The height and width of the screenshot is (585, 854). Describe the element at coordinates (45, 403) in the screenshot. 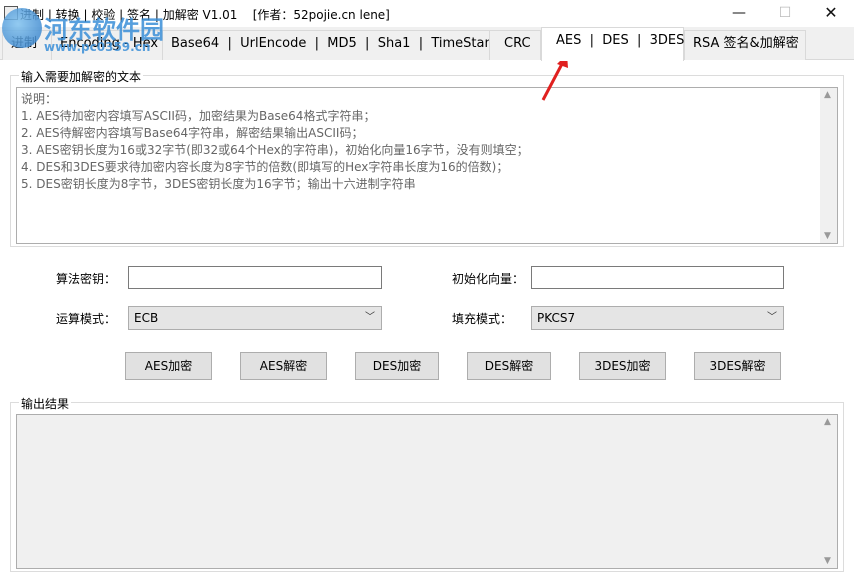

I see `output-group-title: 输出结果` at that location.